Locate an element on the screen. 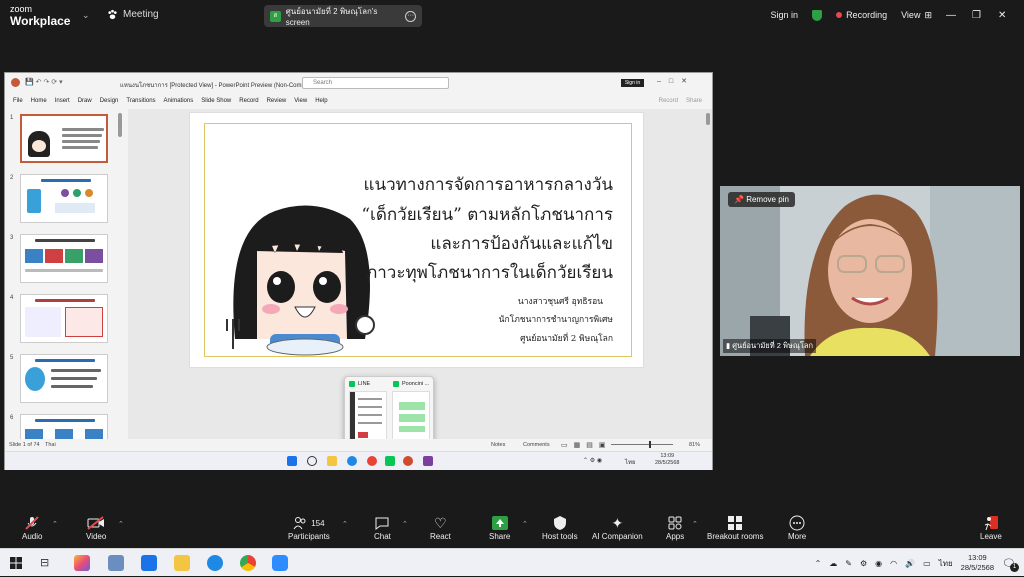  share-button: Share is located at coordinates (499, 527).